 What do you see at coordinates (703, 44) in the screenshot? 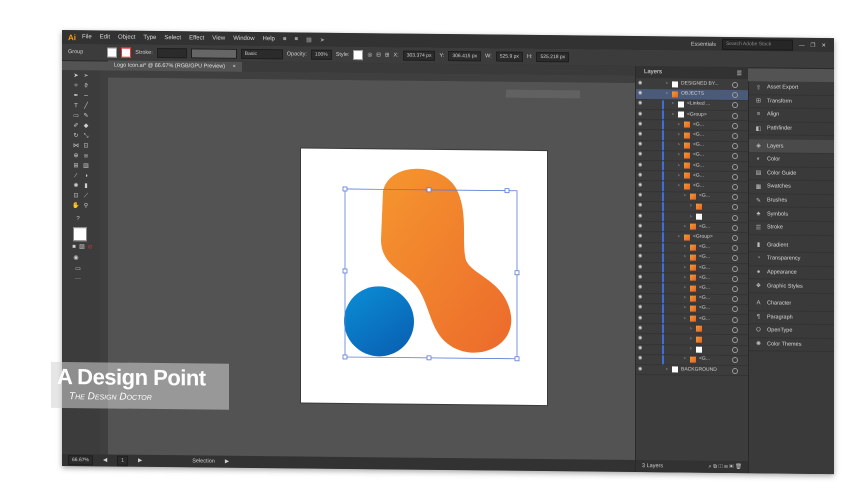
I see `workspace-switcher: Essentials` at bounding box center [703, 44].